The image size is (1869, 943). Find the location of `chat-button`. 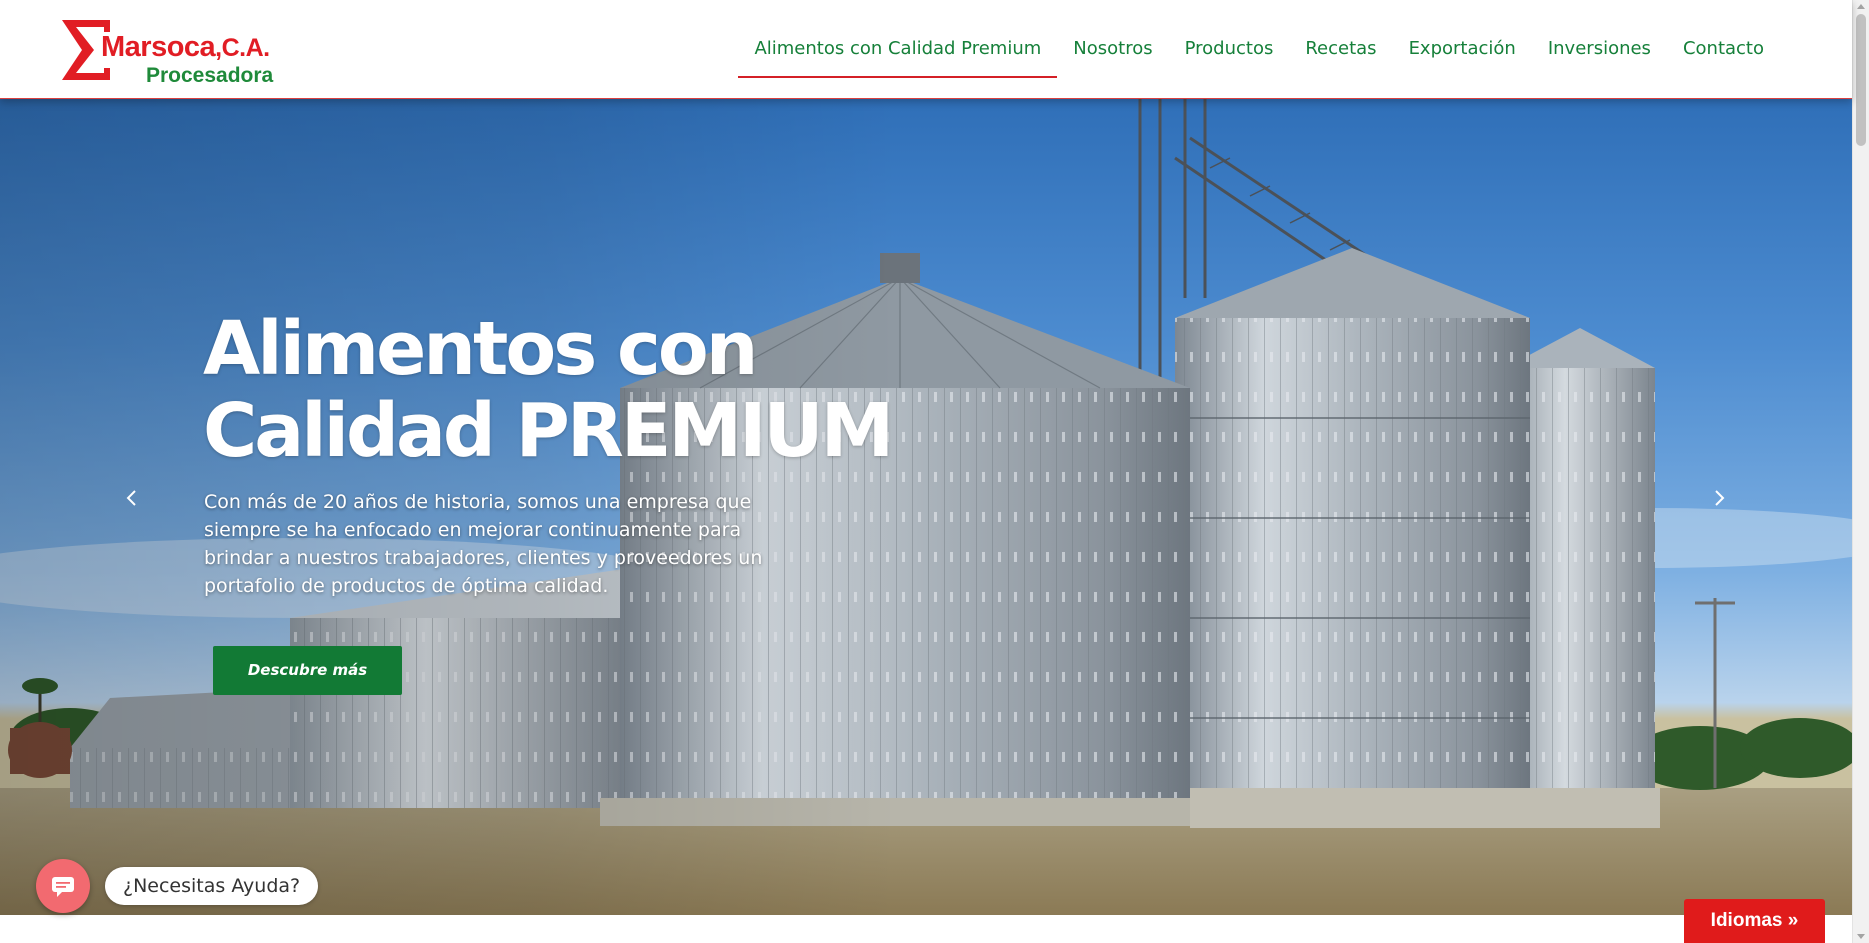

chat-button is located at coordinates (63, 886).